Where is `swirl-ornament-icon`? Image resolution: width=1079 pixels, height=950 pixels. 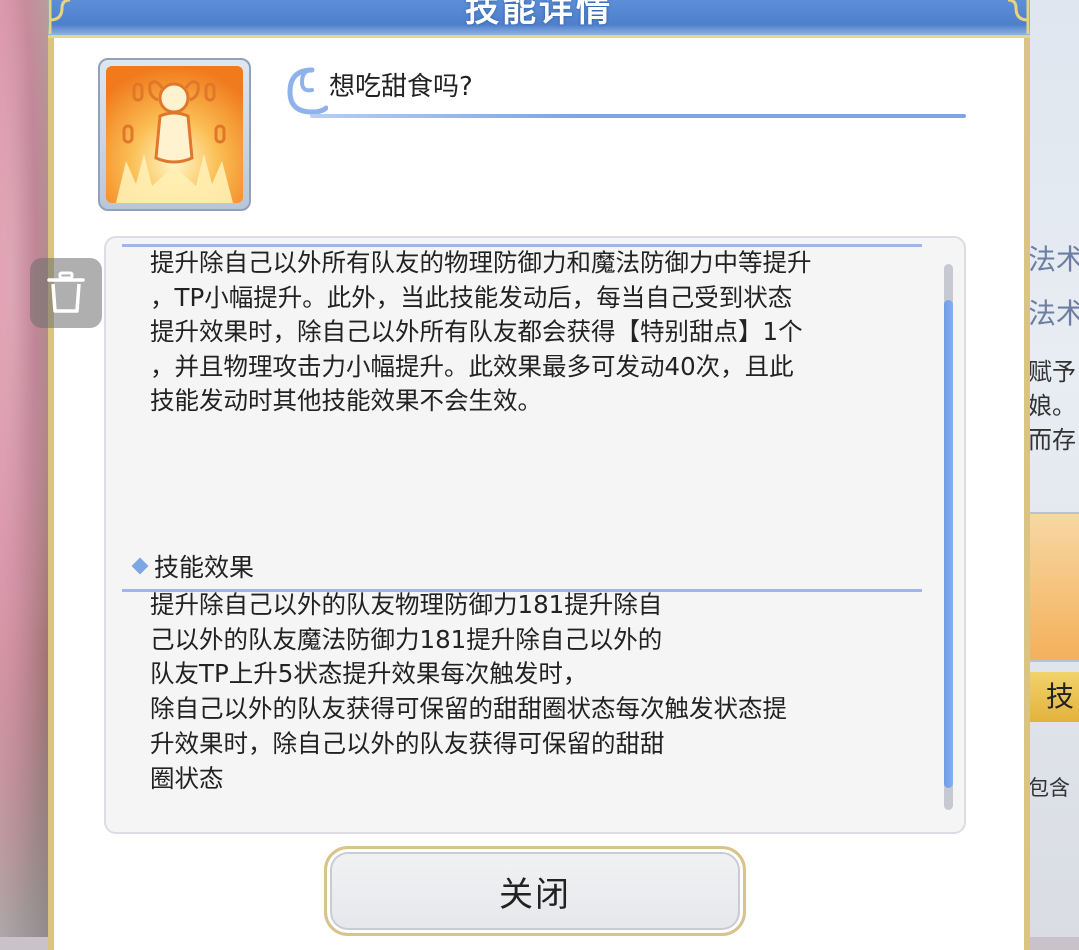 swirl-ornament-icon is located at coordinates (307, 91).